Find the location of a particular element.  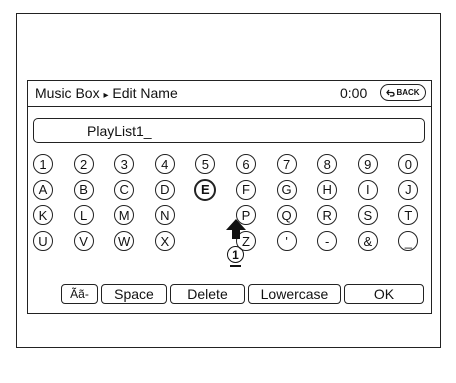

cursor-marker-icon: 1 is located at coordinates (235, 256).